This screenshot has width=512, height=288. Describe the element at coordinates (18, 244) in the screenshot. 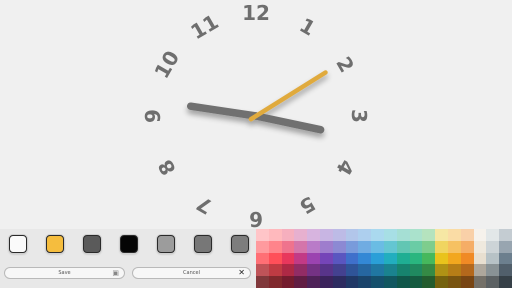

I see `swatch-white` at that location.